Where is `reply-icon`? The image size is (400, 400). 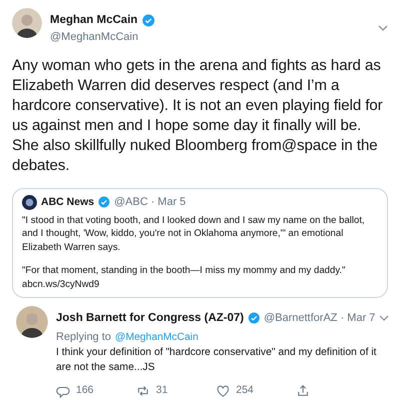 reply-icon is located at coordinates (63, 391).